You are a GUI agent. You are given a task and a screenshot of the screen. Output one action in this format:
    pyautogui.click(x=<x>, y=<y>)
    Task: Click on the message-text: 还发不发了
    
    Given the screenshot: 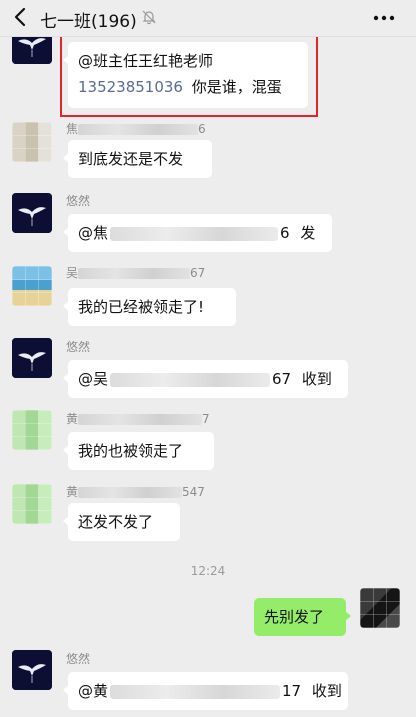 What is the action you would take?
    pyautogui.click(x=116, y=522)
    